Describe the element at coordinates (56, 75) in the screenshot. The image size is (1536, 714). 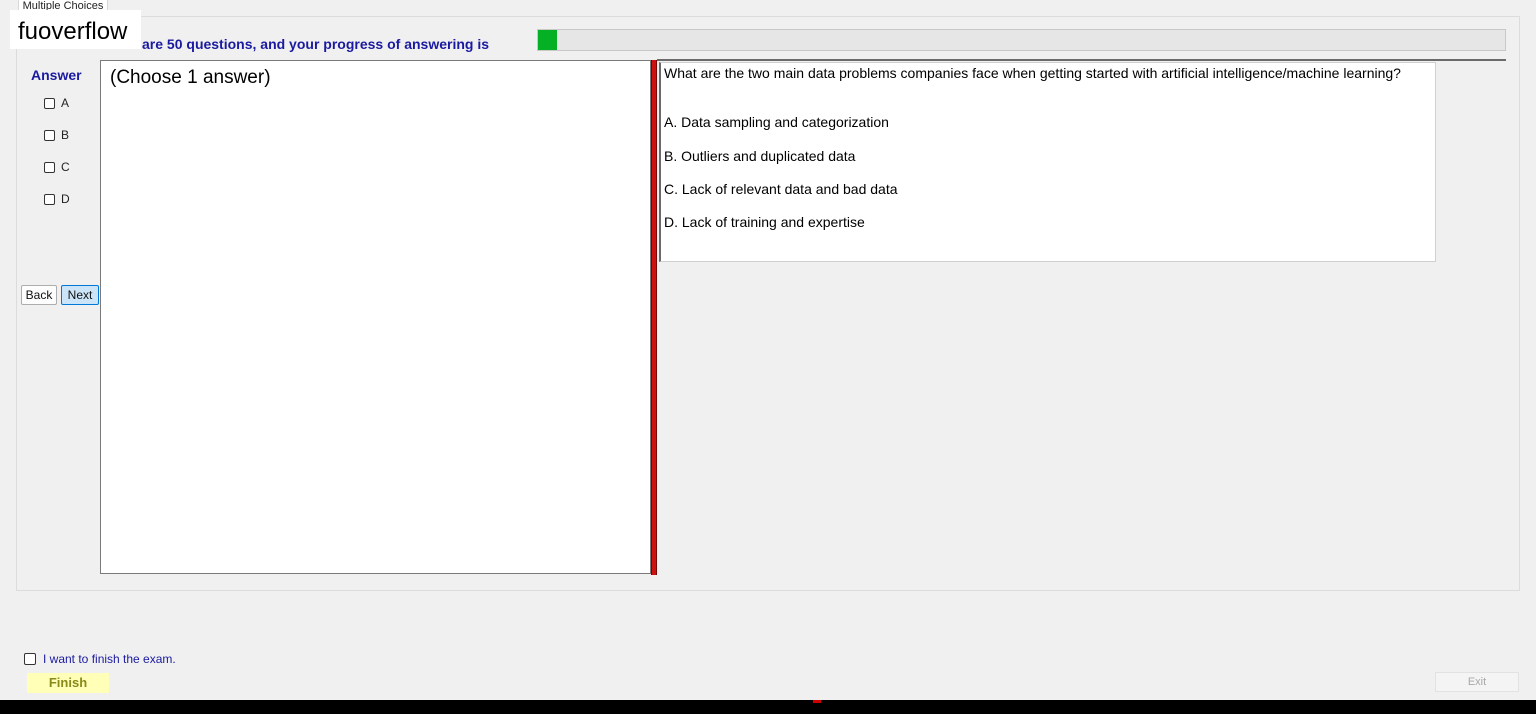
I see `answer-title: Answer` at that location.